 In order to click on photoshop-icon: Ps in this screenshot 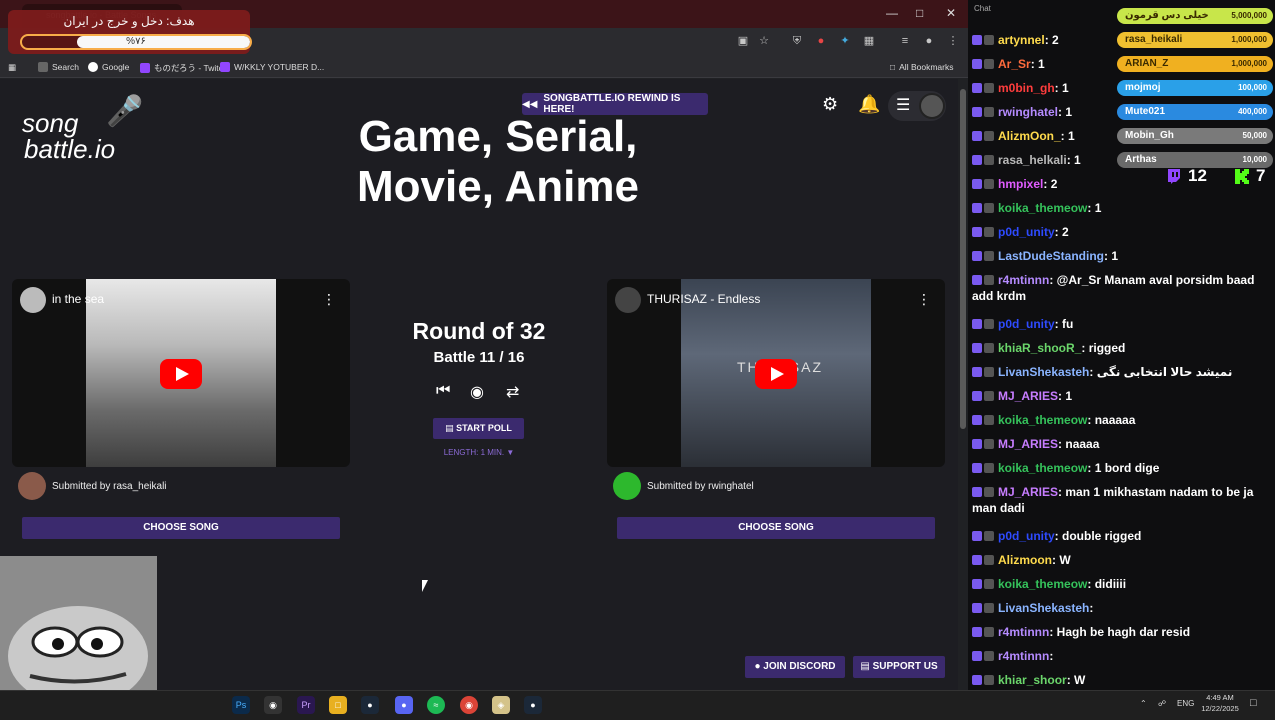, I will do `click(241, 705)`.